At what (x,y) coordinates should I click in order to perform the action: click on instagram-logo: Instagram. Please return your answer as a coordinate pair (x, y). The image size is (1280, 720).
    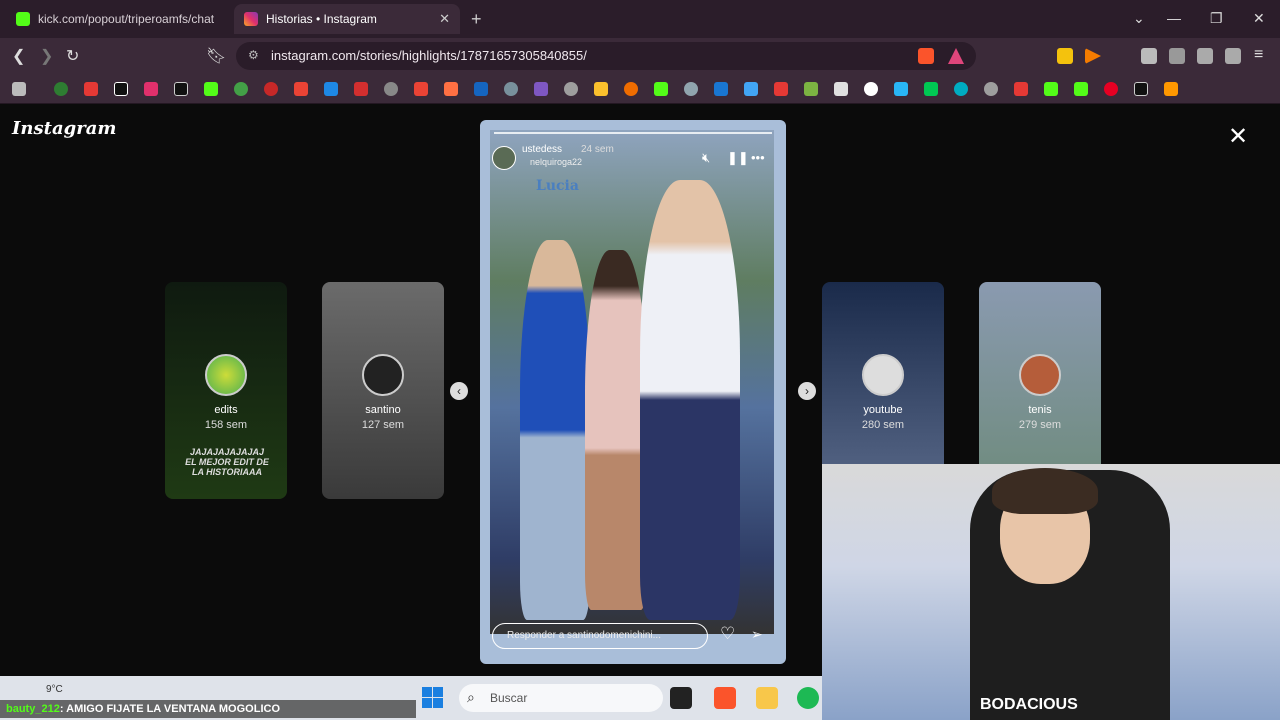
    Looking at the image, I should click on (64, 128).